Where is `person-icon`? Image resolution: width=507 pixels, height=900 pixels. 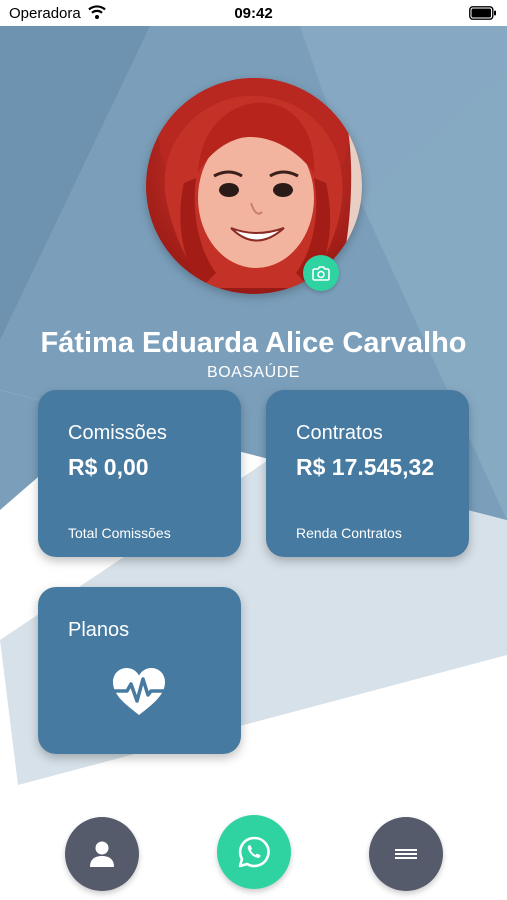 person-icon is located at coordinates (102, 854).